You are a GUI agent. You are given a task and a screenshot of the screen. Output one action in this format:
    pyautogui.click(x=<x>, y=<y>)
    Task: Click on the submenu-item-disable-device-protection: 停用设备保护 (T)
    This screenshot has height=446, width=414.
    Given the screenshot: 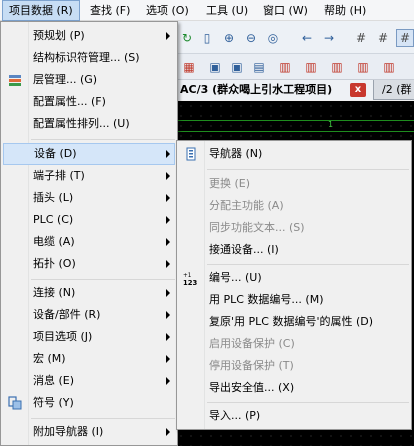 What is the action you would take?
    pyautogui.click(x=294, y=366)
    